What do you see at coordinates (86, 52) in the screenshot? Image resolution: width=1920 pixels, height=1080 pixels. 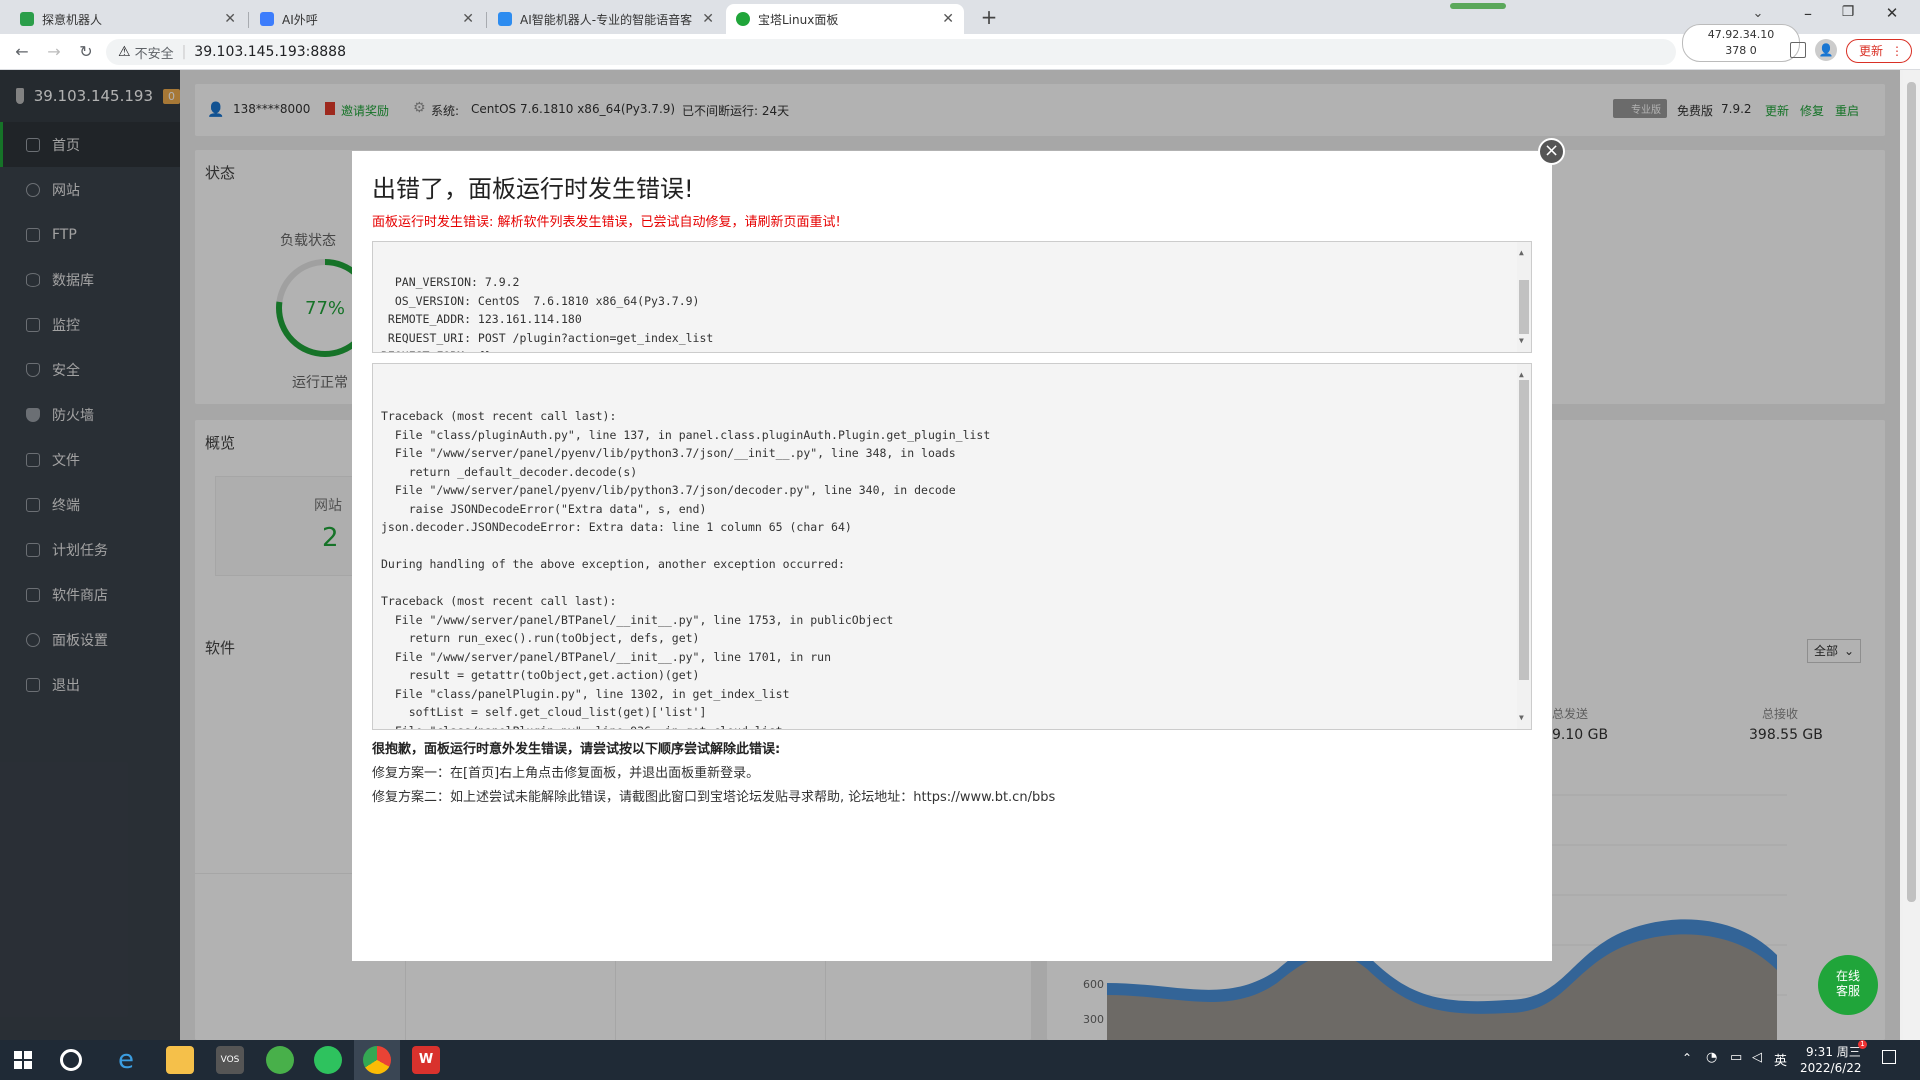 I see `reload-icon: ↻` at bounding box center [86, 52].